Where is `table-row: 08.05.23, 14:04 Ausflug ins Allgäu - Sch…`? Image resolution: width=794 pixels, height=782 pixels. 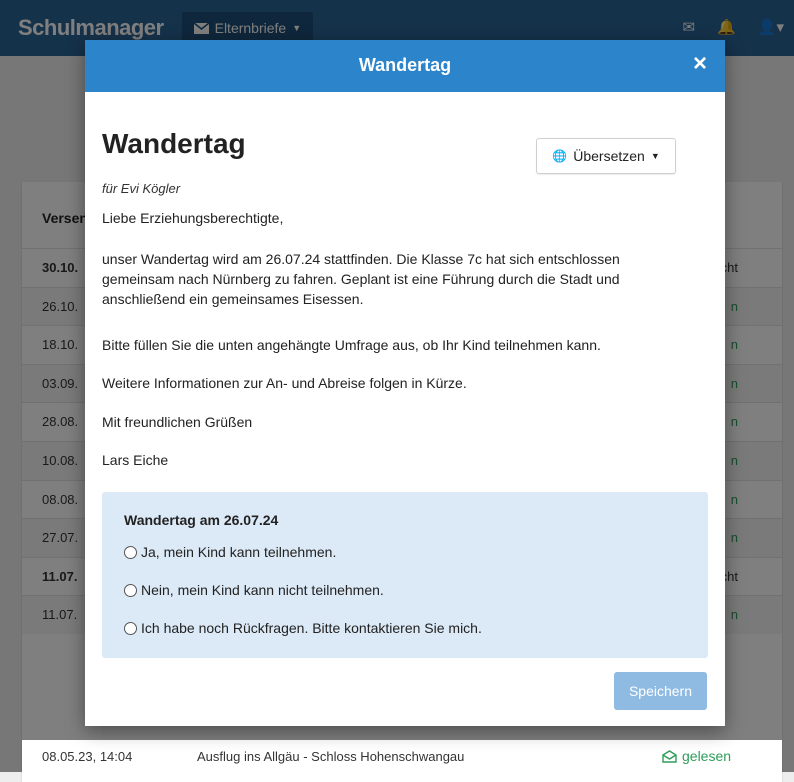 table-row: 08.05.23, 14:04 Ausflug ins Allgäu - Sch… is located at coordinates (402, 756).